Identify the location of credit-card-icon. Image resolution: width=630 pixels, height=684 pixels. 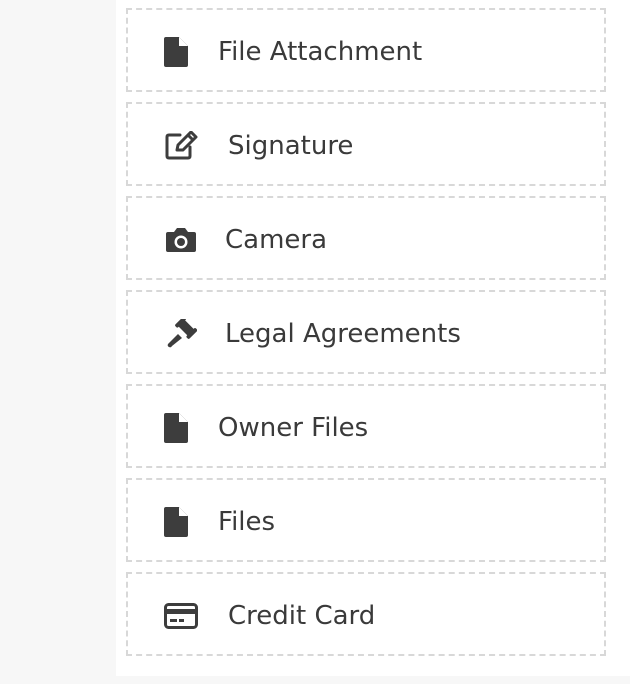
(181, 616).